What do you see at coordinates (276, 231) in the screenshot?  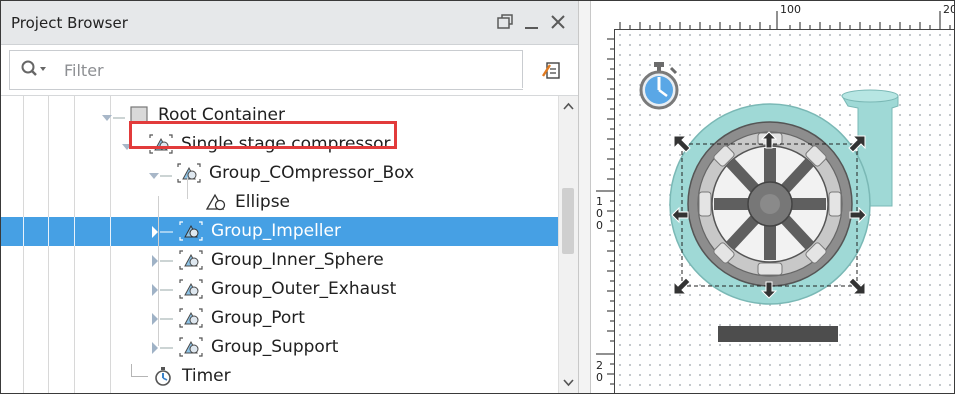 I see `tree-item-label: Group_Impeller` at bounding box center [276, 231].